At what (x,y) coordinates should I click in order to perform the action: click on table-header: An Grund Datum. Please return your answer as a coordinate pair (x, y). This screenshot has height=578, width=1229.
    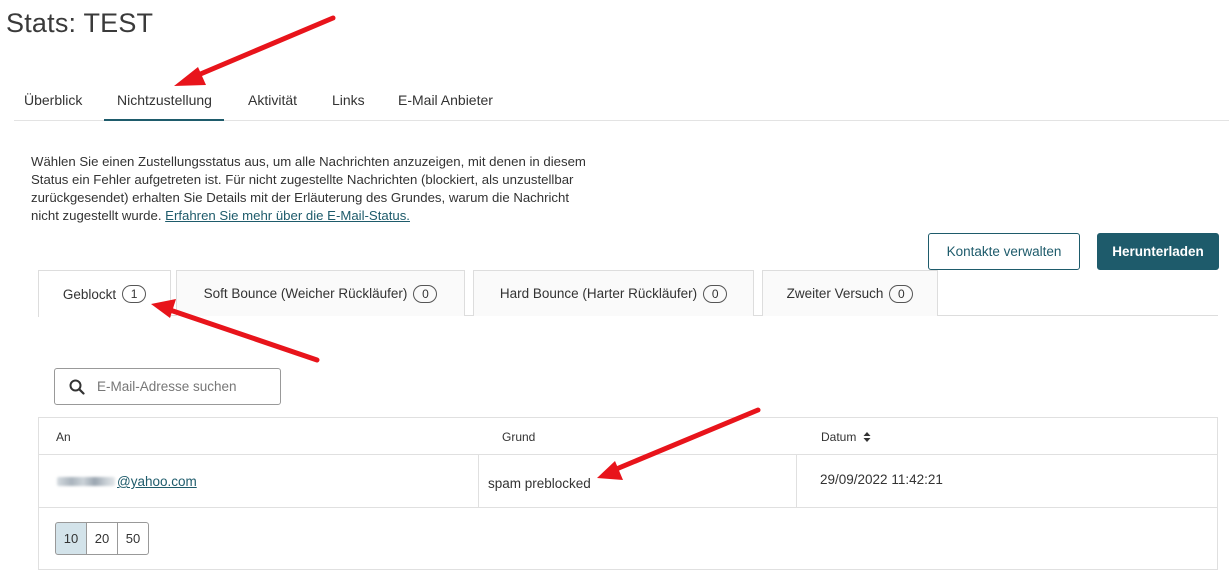
    Looking at the image, I should click on (628, 436).